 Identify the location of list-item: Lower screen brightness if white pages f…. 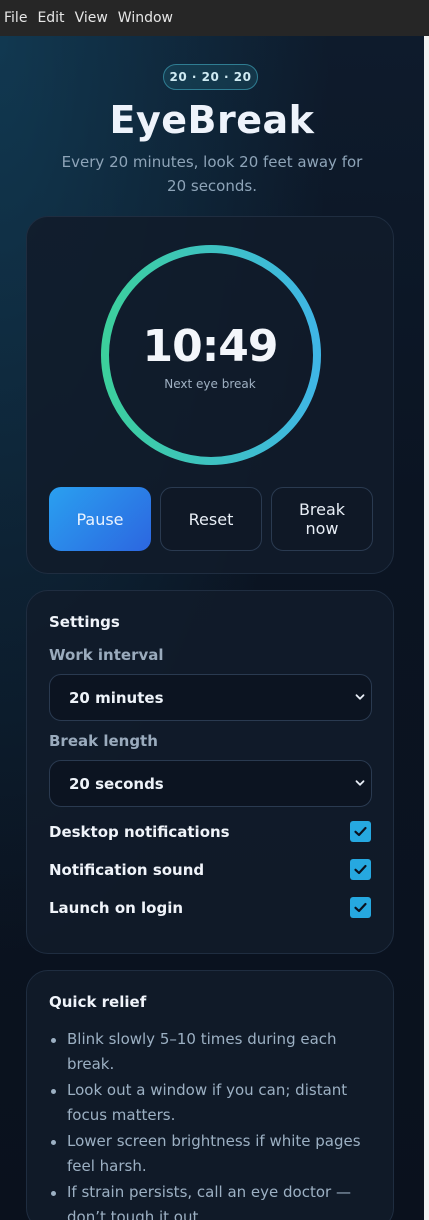
(214, 1154).